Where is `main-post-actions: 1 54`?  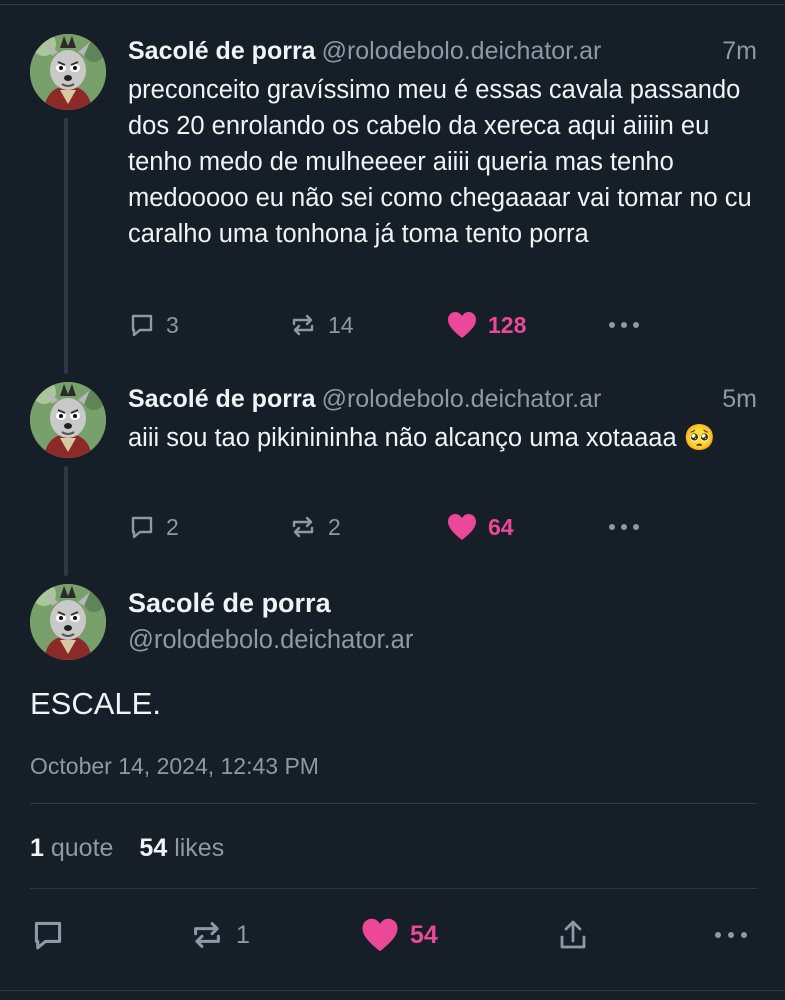
main-post-actions: 1 54 is located at coordinates (393, 935).